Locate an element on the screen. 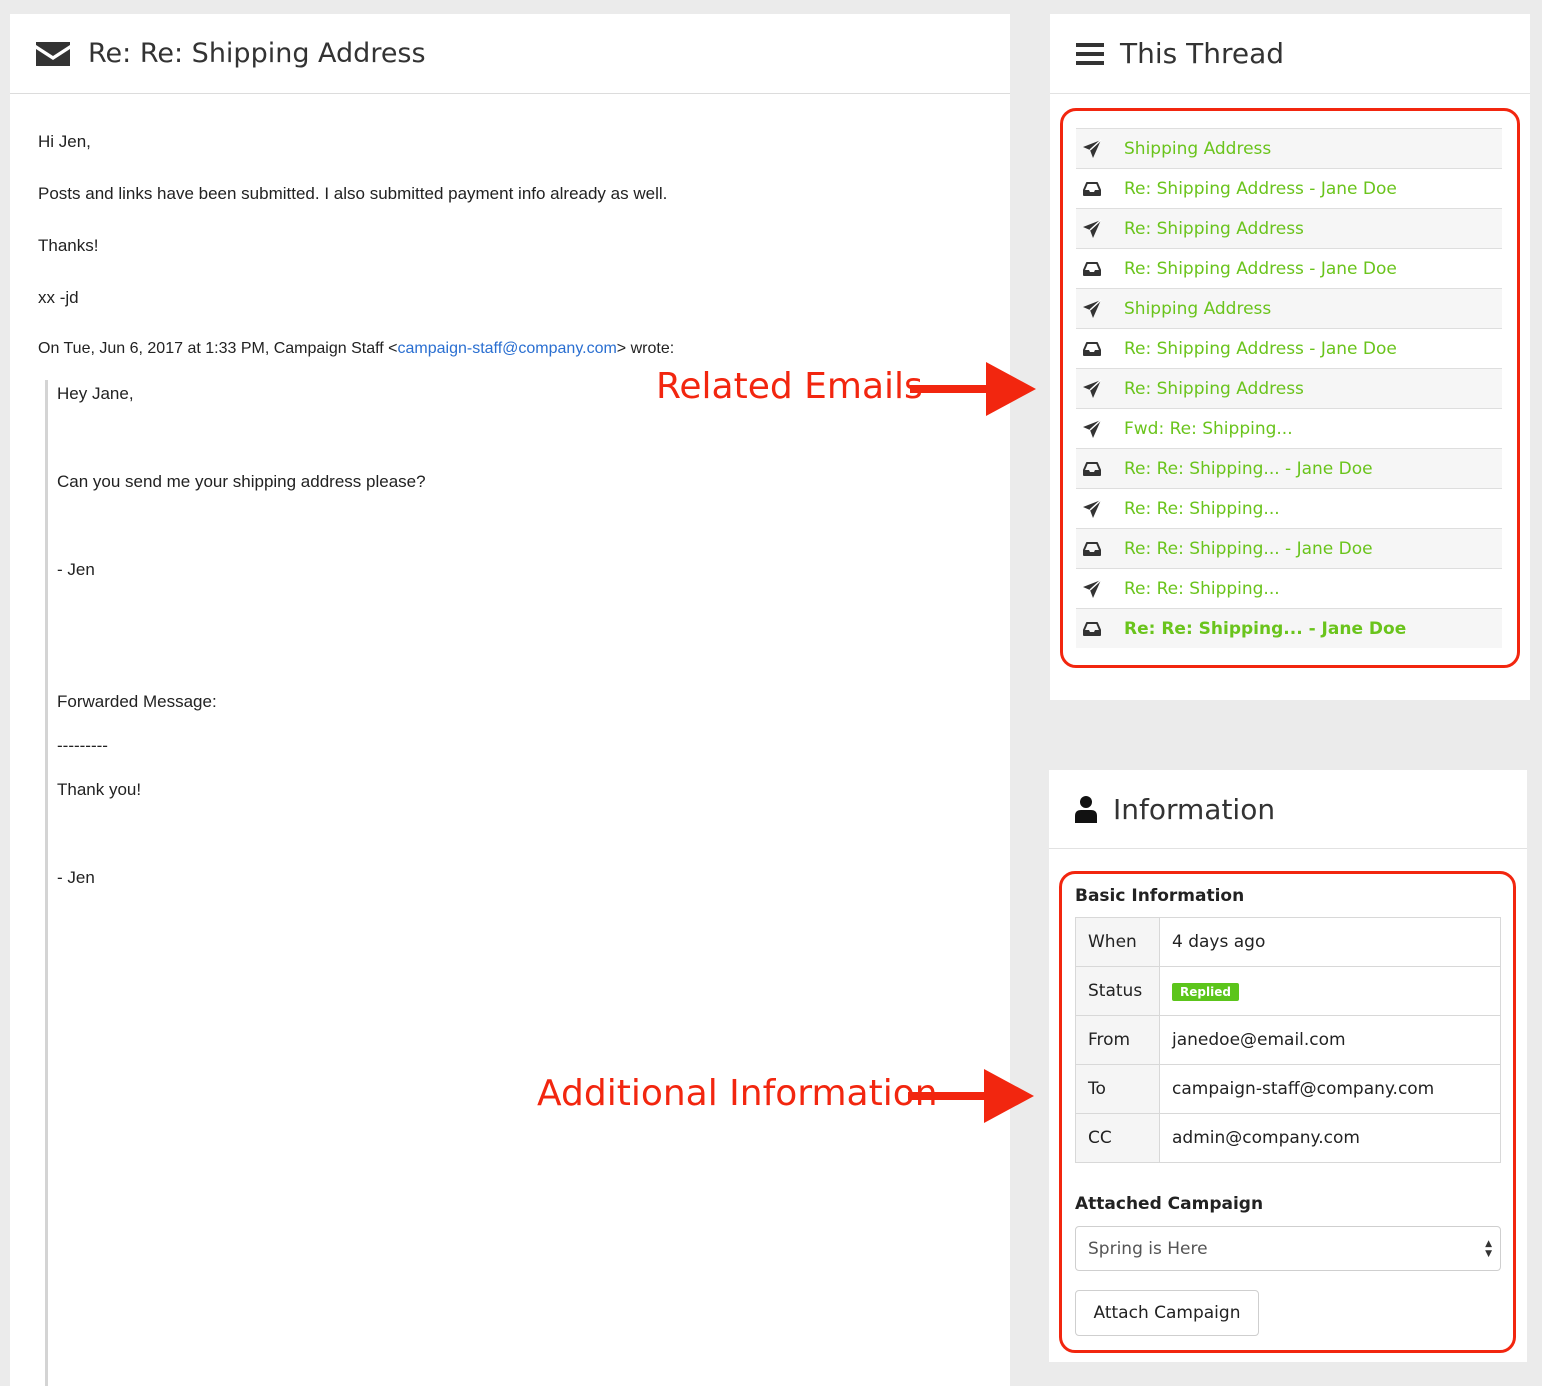 Image resolution: width=1542 pixels, height=1386 pixels. email-greeting: Hi Jen, is located at coordinates (64, 141).